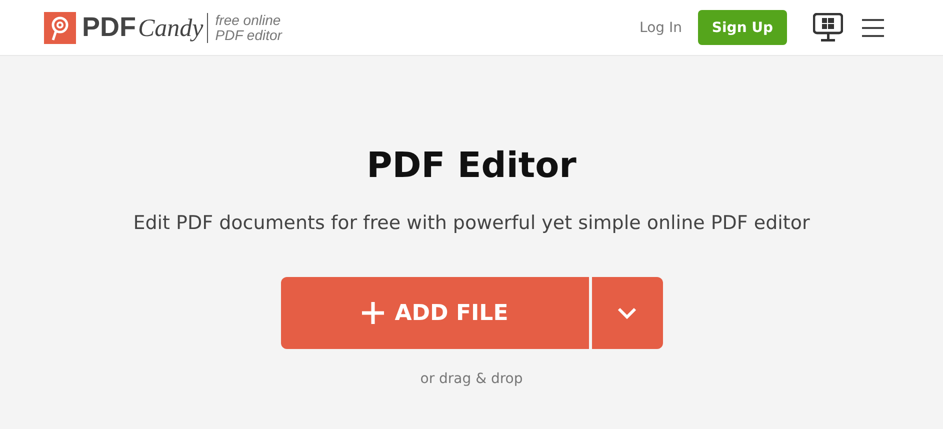 Image resolution: width=943 pixels, height=429 pixels. I want to click on desktop-icon, so click(828, 27).